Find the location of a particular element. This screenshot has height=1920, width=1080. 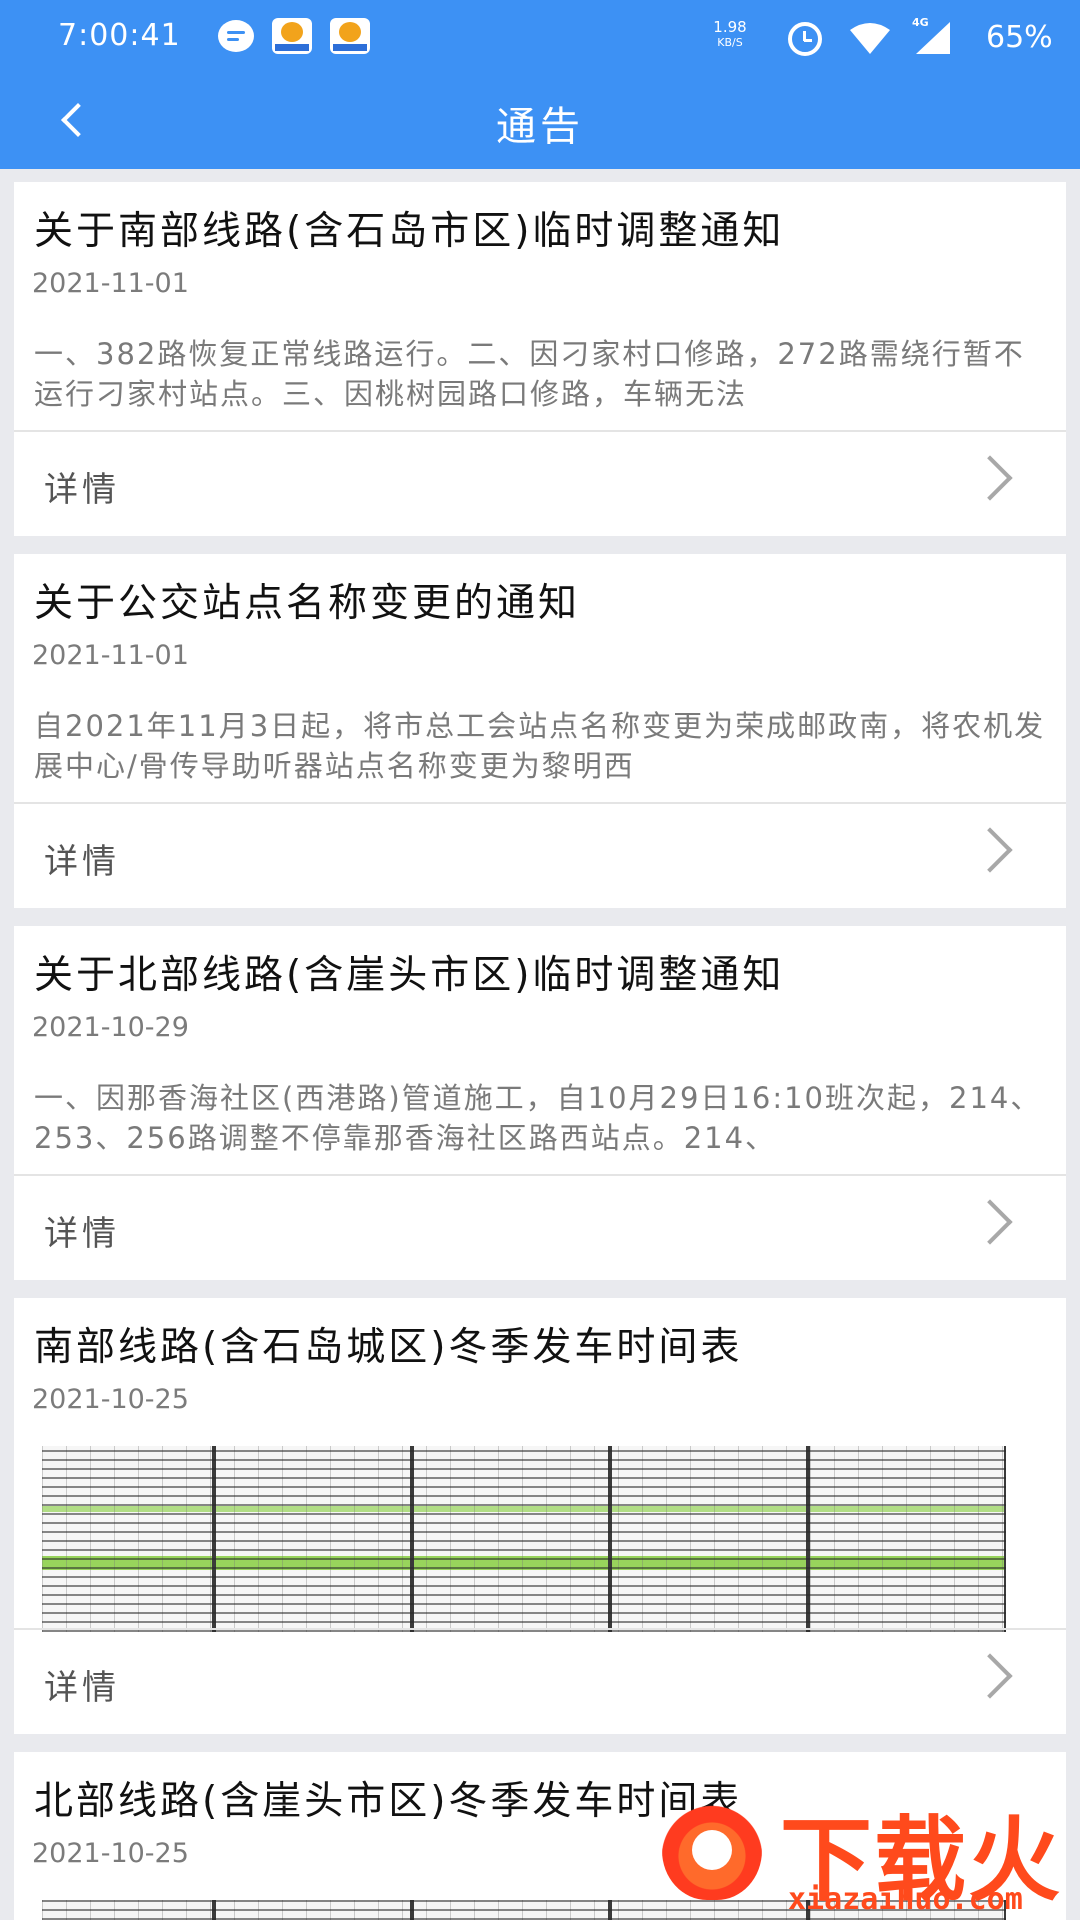

timetable-image is located at coordinates (524, 1539).